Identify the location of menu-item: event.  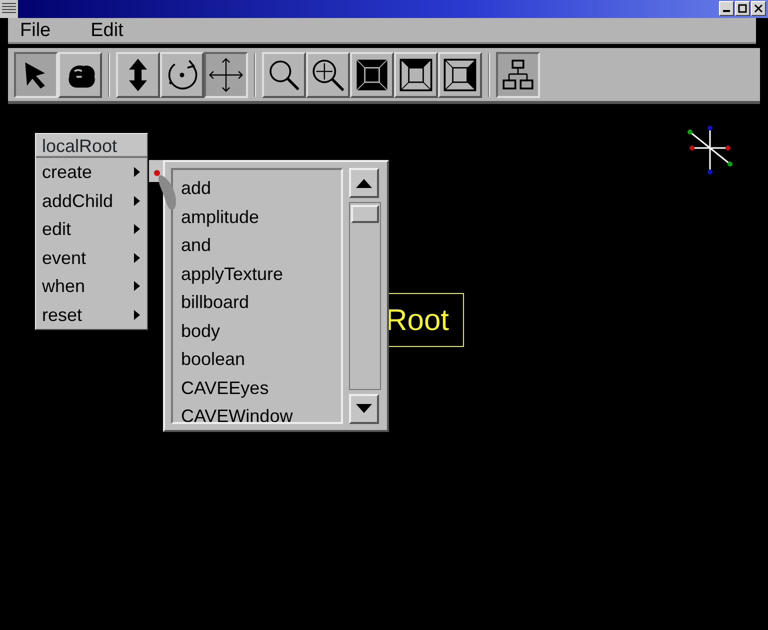
(91, 258).